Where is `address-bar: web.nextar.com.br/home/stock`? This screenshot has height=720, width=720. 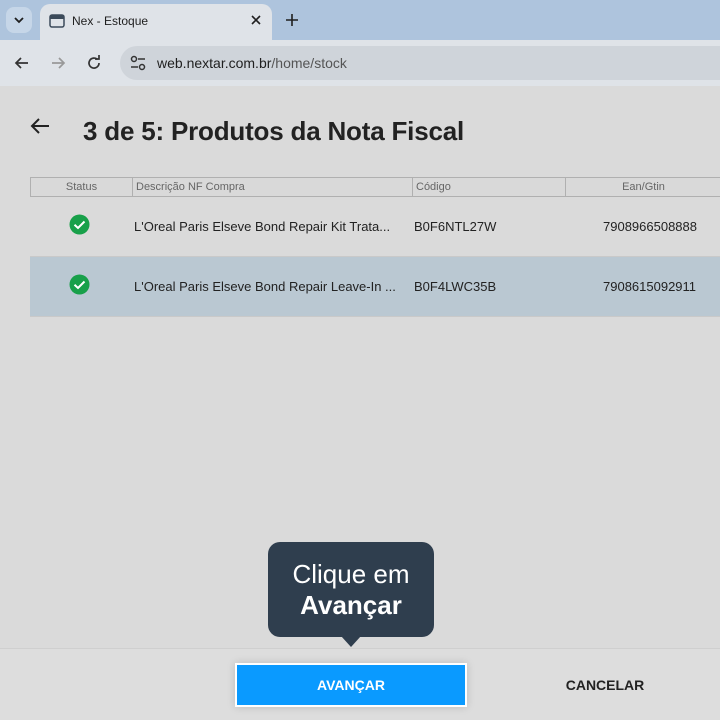
address-bar: web.nextar.com.br/home/stock is located at coordinates (420, 63).